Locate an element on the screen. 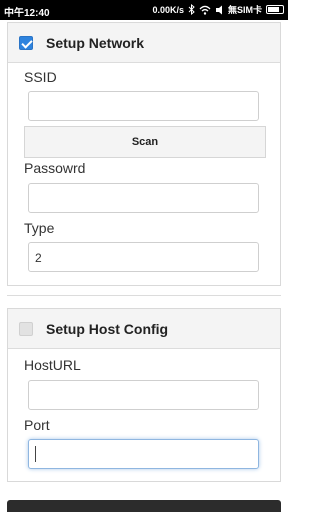 Image resolution: width=320 pixels, height=512 pixels. ssid-label: SSID is located at coordinates (40, 77).